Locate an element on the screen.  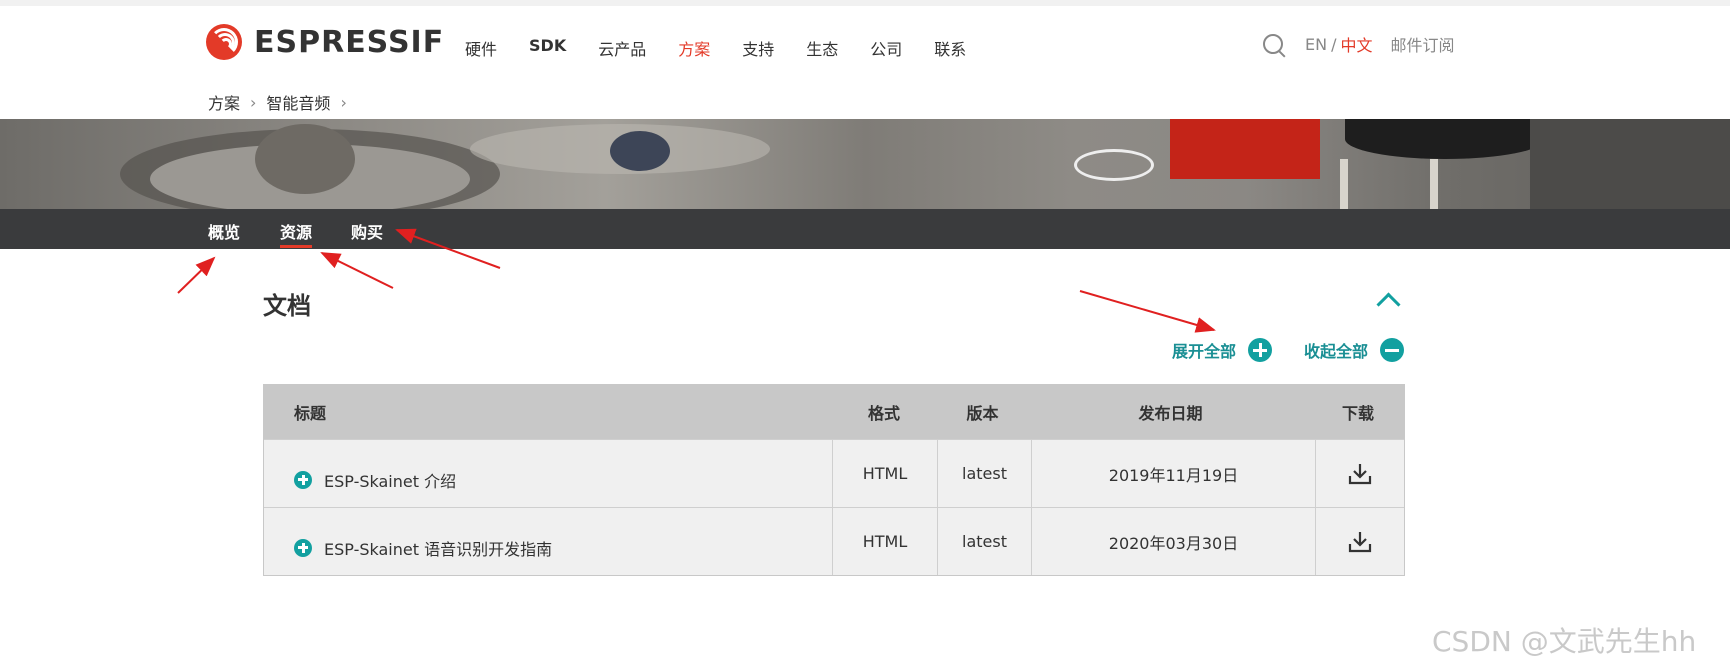
row-title: ESP-Skainet 介绍 is located at coordinates (390, 480).